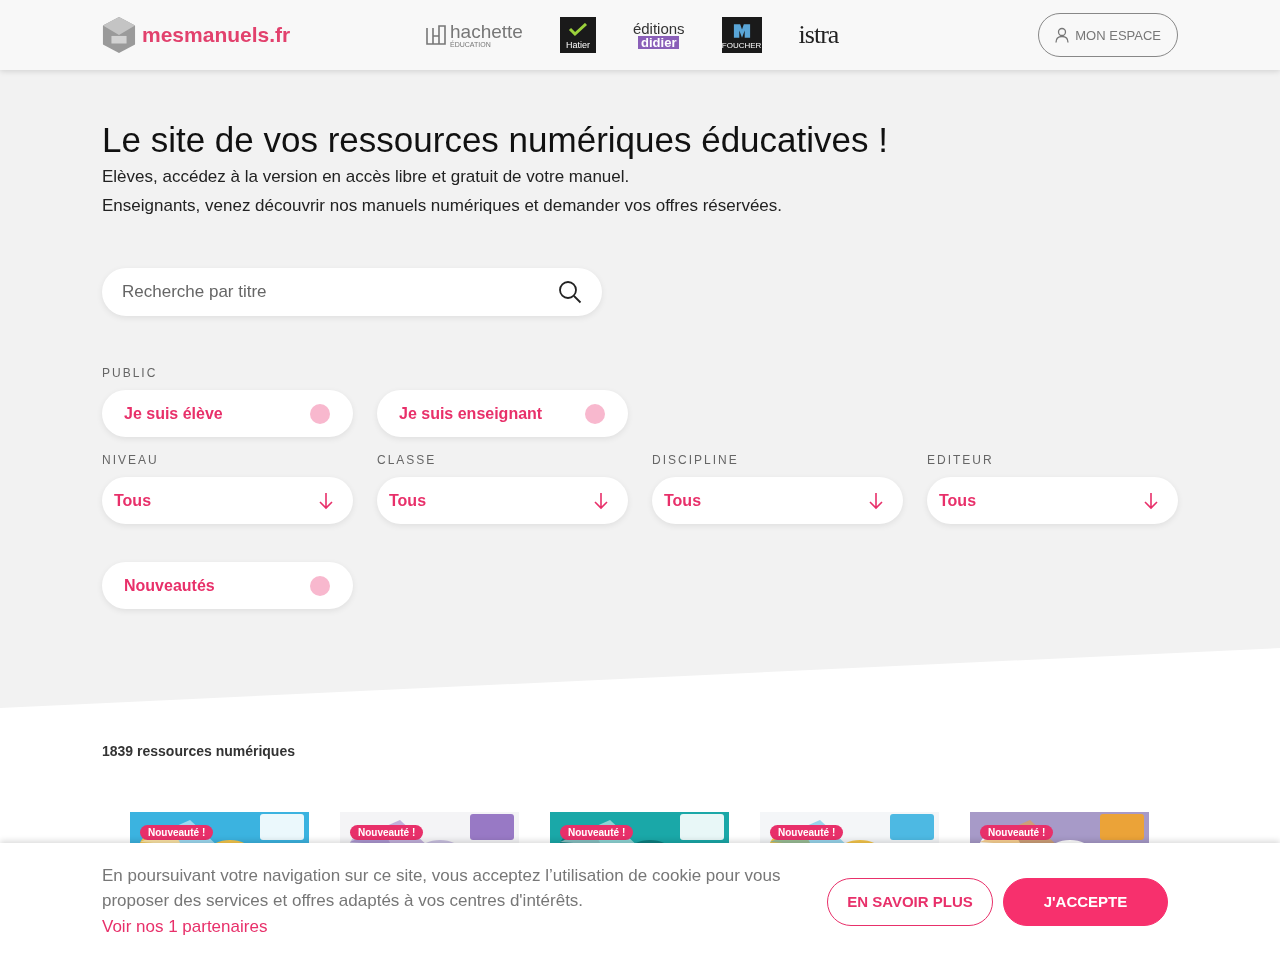 The width and height of the screenshot is (1280, 960). I want to click on filter-label: PUBLIC, so click(130, 373).